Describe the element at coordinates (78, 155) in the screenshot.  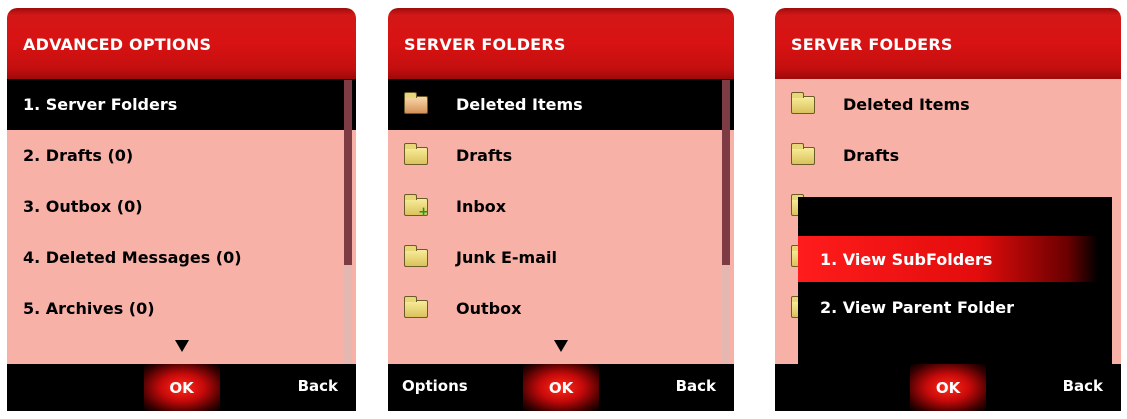
I see `menu-item-label: 2. Drafts (0)` at that location.